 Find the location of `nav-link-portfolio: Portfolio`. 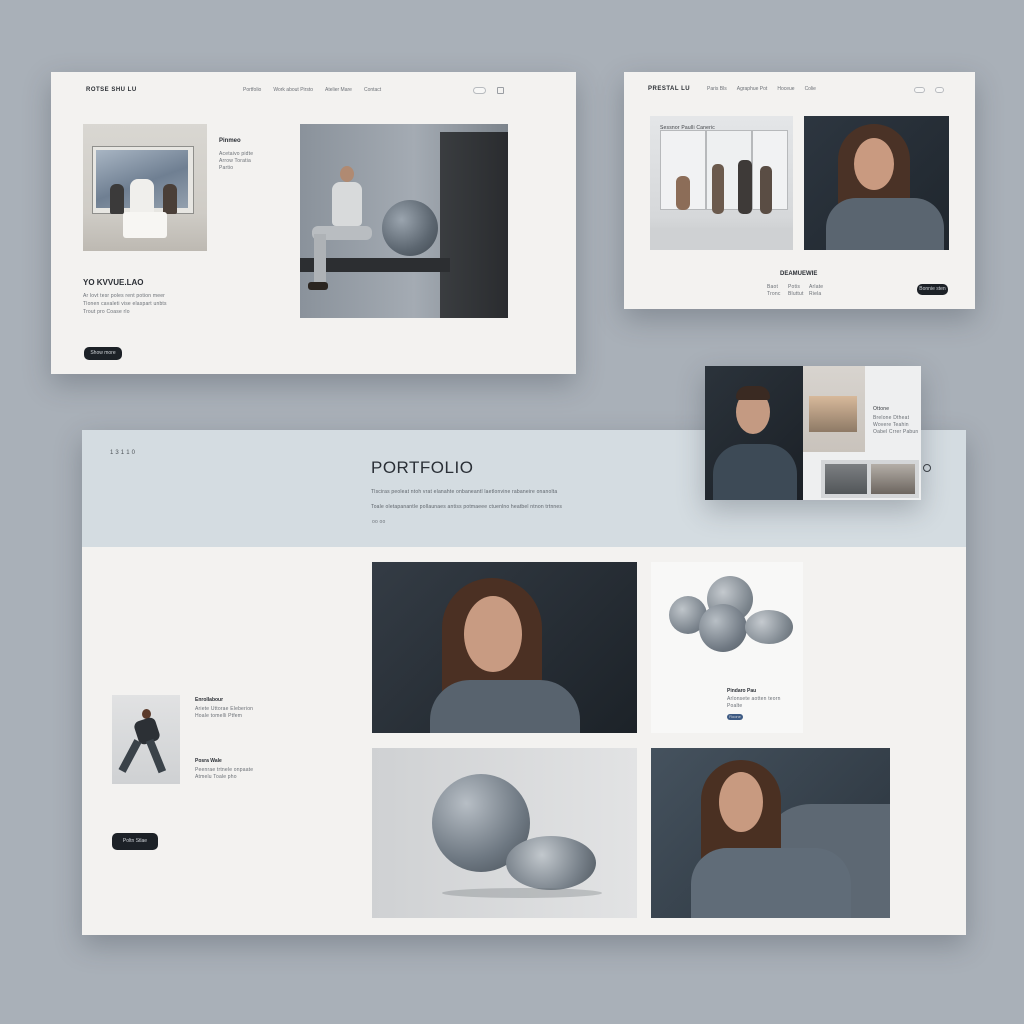

nav-link-portfolio: Portfolio is located at coordinates (252, 90).